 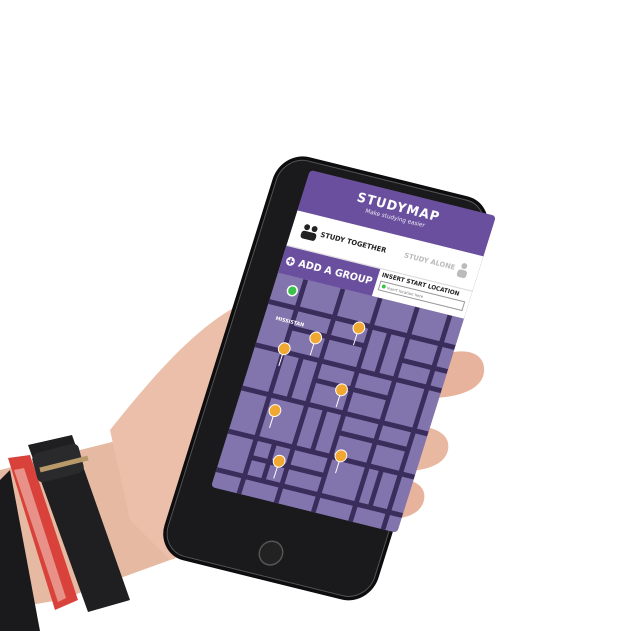 I want to click on group-people-icon, so click(x=309, y=232).